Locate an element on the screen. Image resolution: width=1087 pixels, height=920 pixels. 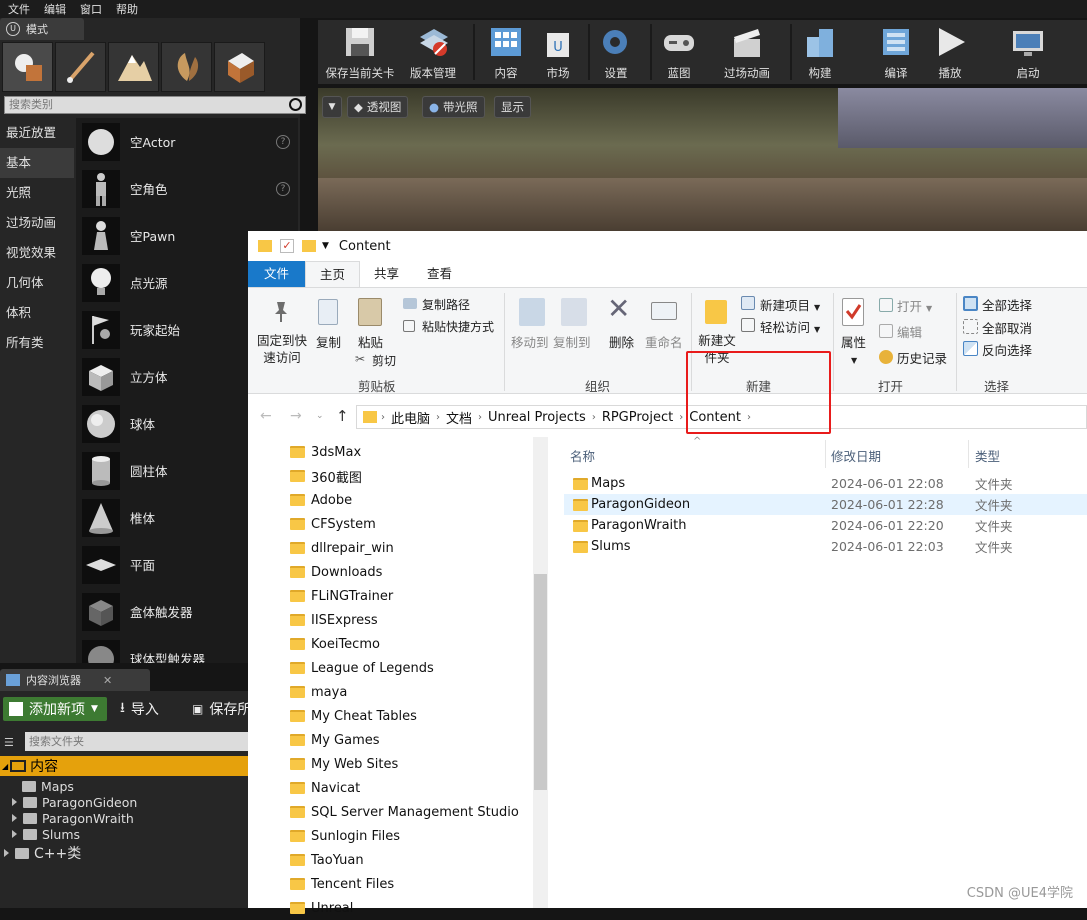
file-row: ParagonWraith 2024-06-01 22:20 文件夹 is located at coordinates (825, 525).